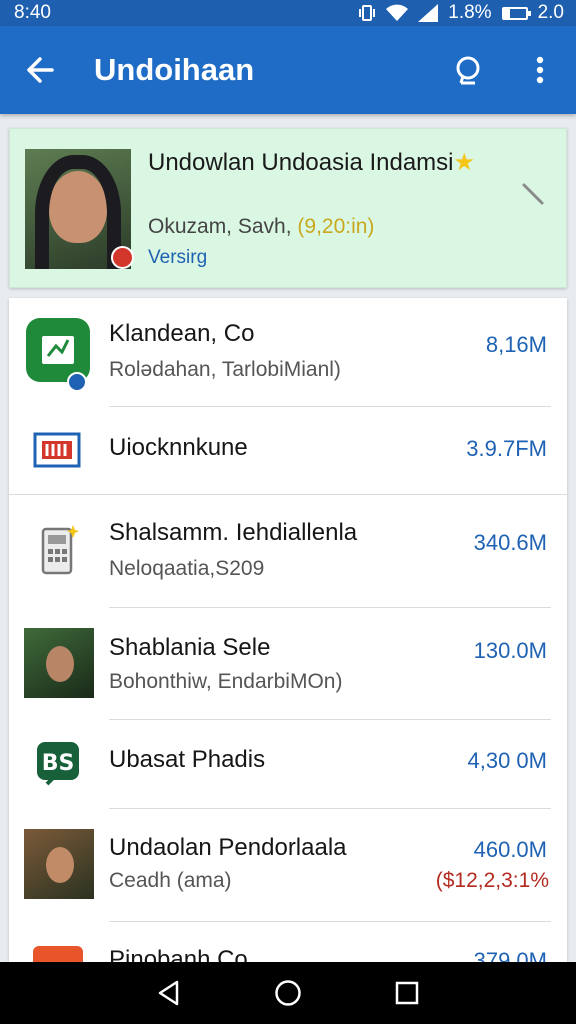 Image resolution: width=576 pixels, height=1024 pixels. I want to click on item-value: 8,16M, so click(516, 344).